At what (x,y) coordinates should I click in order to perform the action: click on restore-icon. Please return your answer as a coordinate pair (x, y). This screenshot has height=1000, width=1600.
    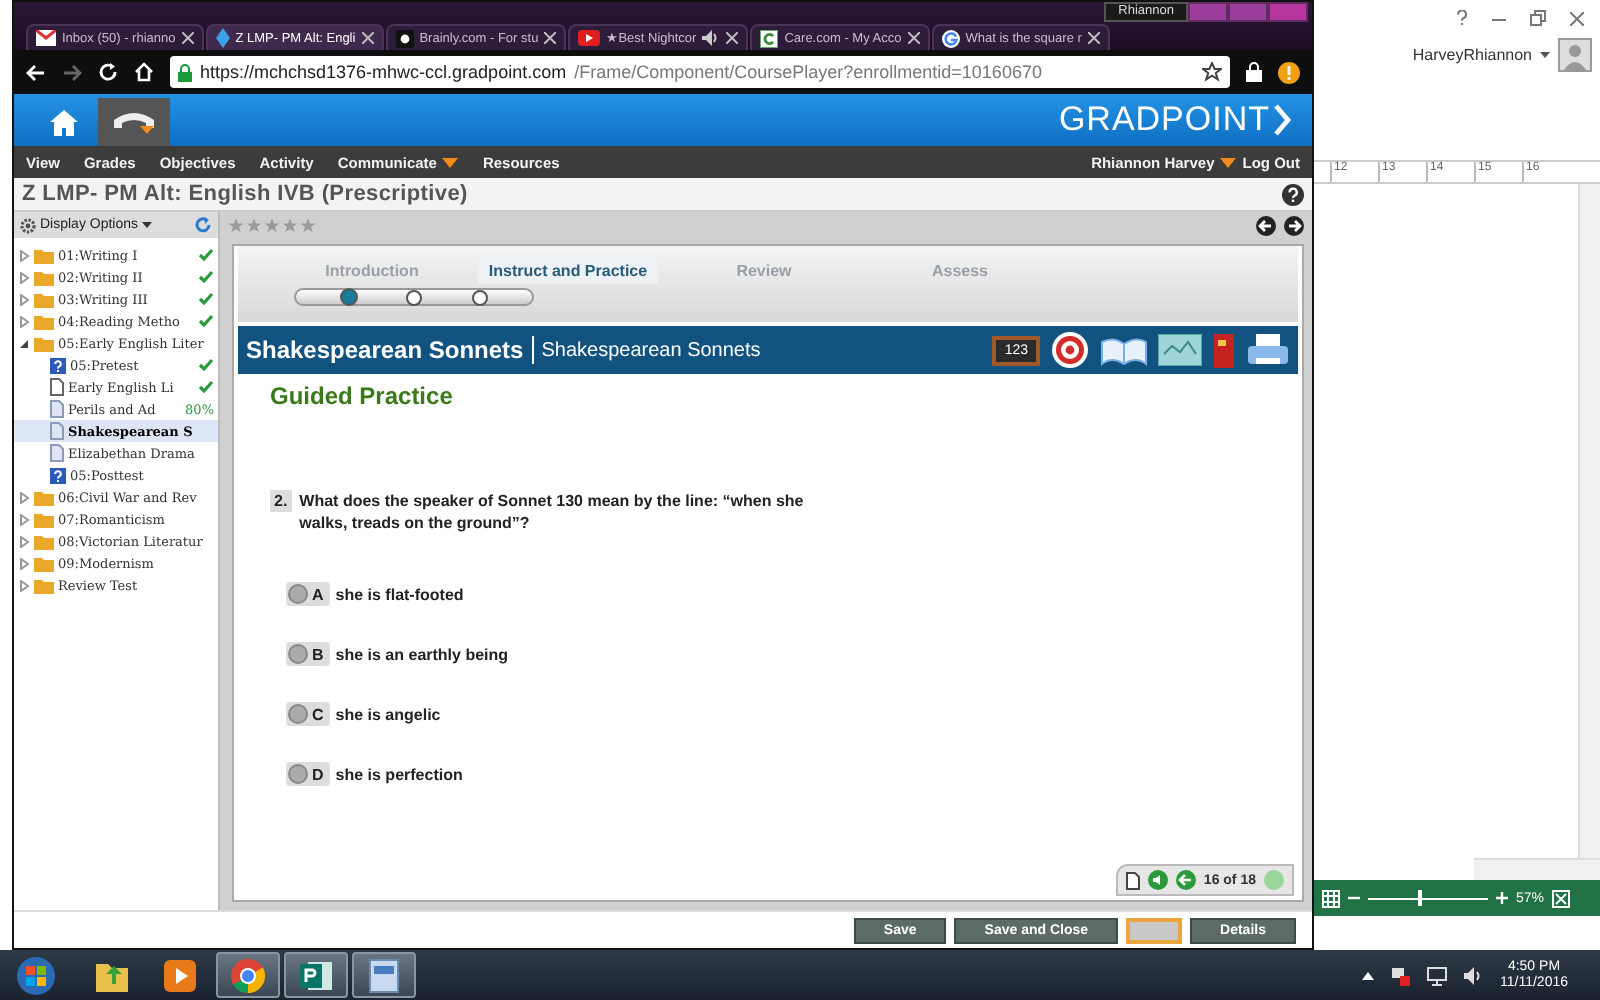
    Looking at the image, I should click on (1538, 18).